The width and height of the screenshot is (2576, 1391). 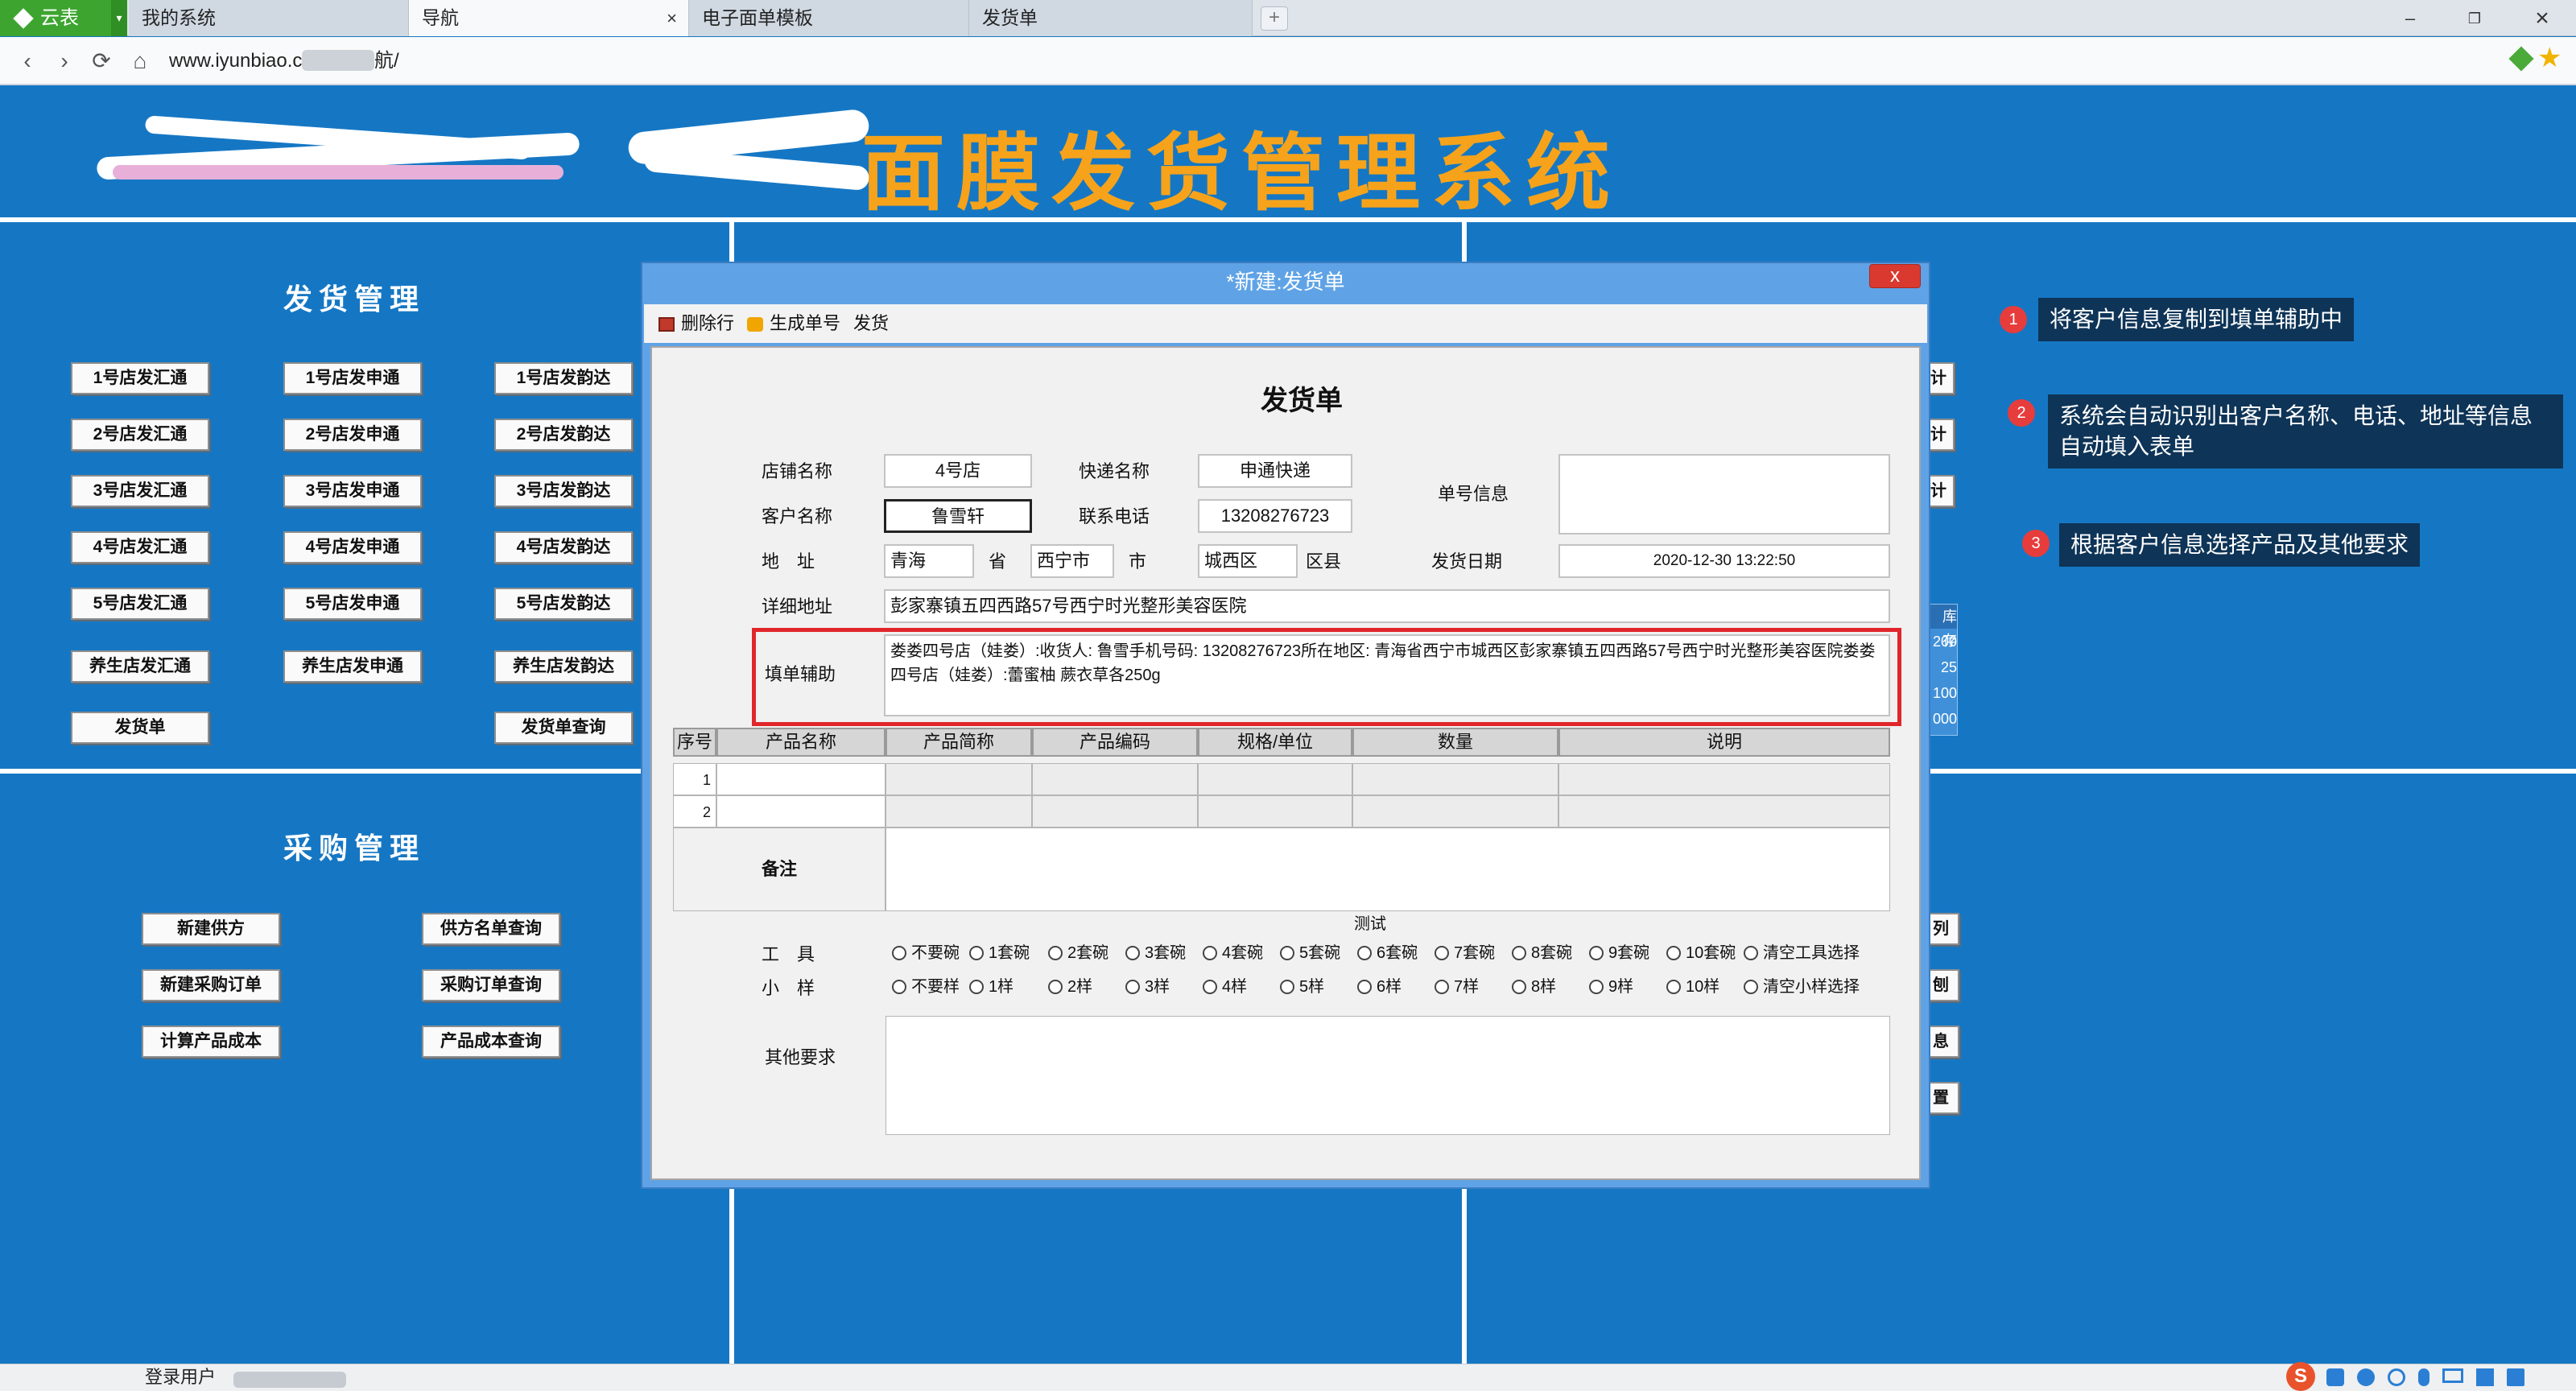 What do you see at coordinates (140, 728) in the screenshot?
I see `shipping-order-button: 发货单` at bounding box center [140, 728].